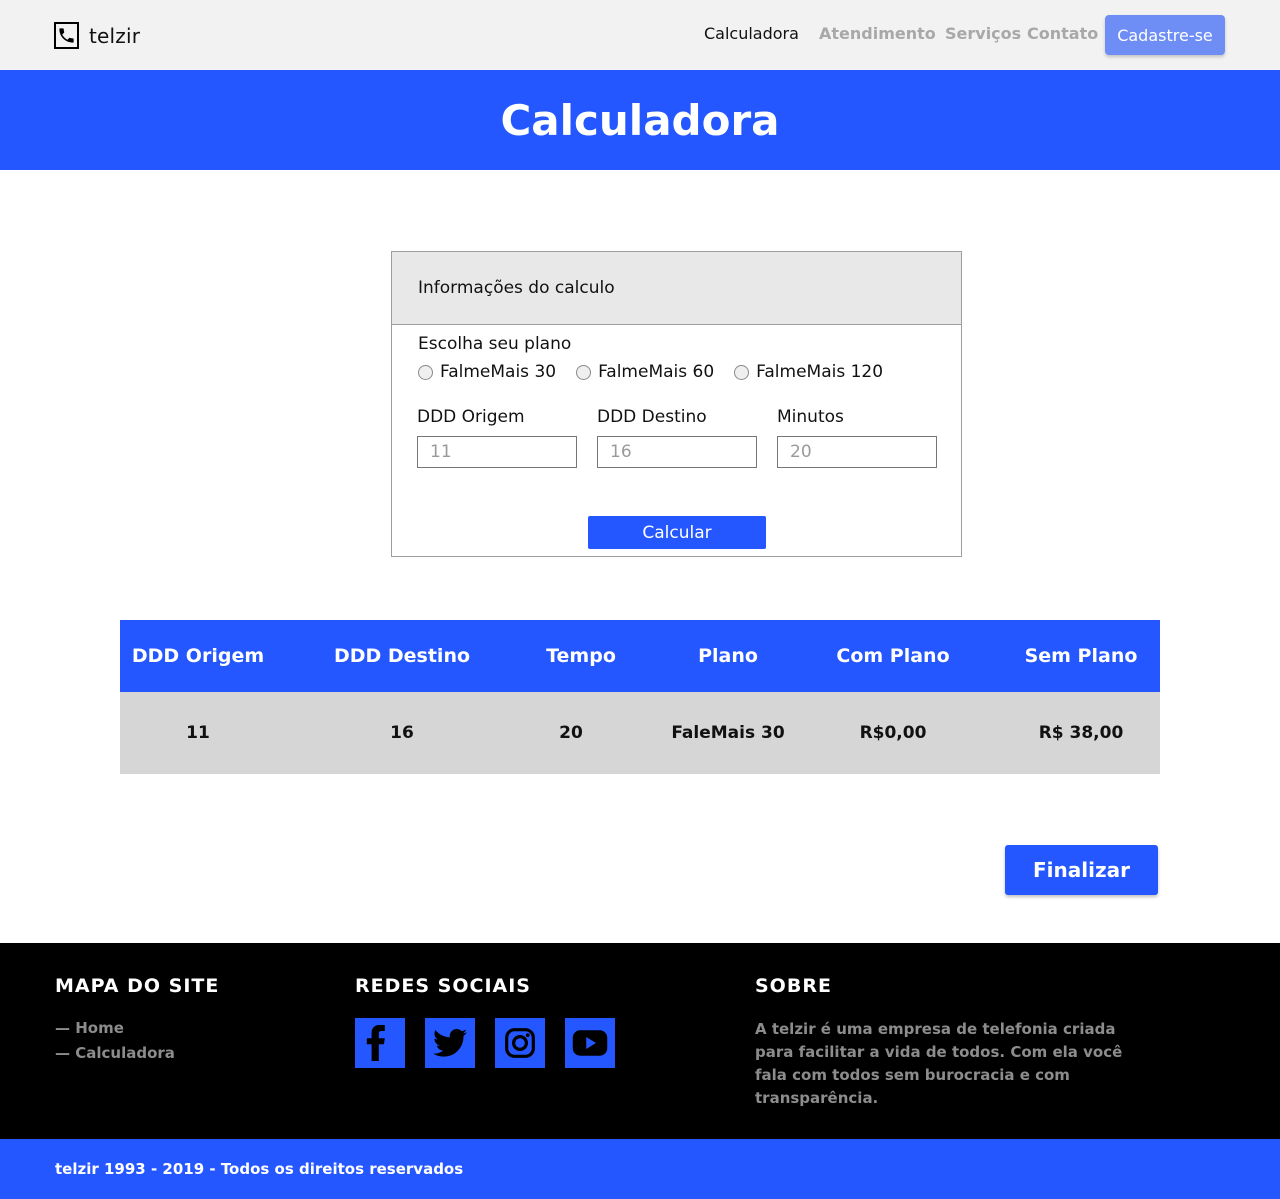 This screenshot has height=1199, width=1280. Describe the element at coordinates (728, 733) in the screenshot. I see `table-cell: FaleMais 30` at that location.